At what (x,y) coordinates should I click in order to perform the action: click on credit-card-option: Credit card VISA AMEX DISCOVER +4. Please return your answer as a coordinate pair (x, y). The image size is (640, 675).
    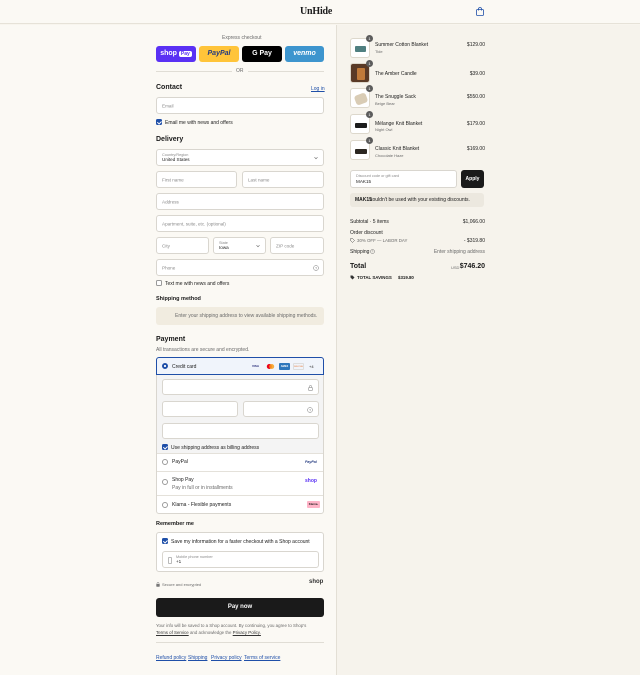
    Looking at the image, I should click on (240, 366).